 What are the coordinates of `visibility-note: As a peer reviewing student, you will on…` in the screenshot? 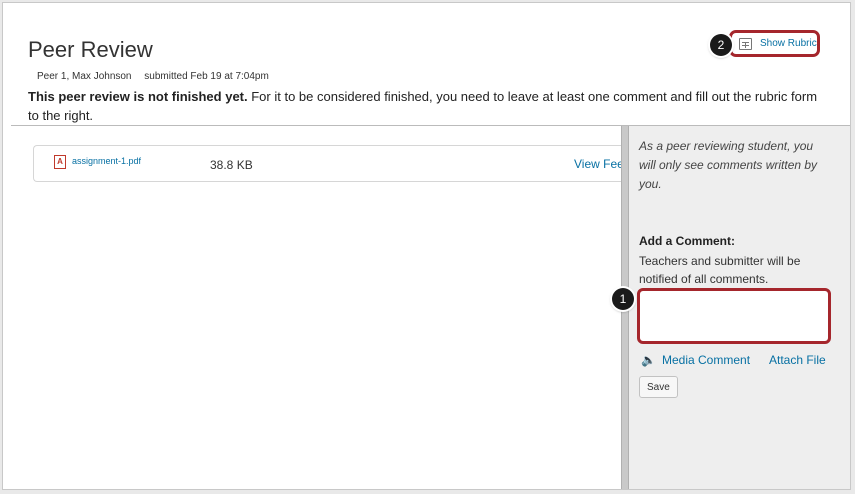 It's located at (728, 165).